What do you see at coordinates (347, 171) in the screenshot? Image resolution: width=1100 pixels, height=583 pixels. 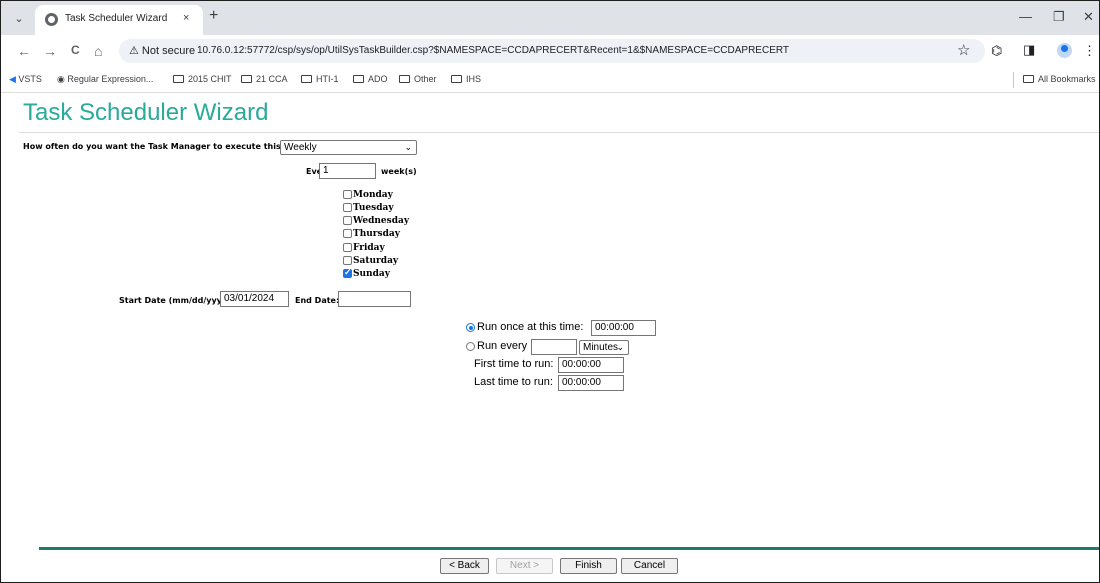 I see `every-weeks-input: 1` at bounding box center [347, 171].